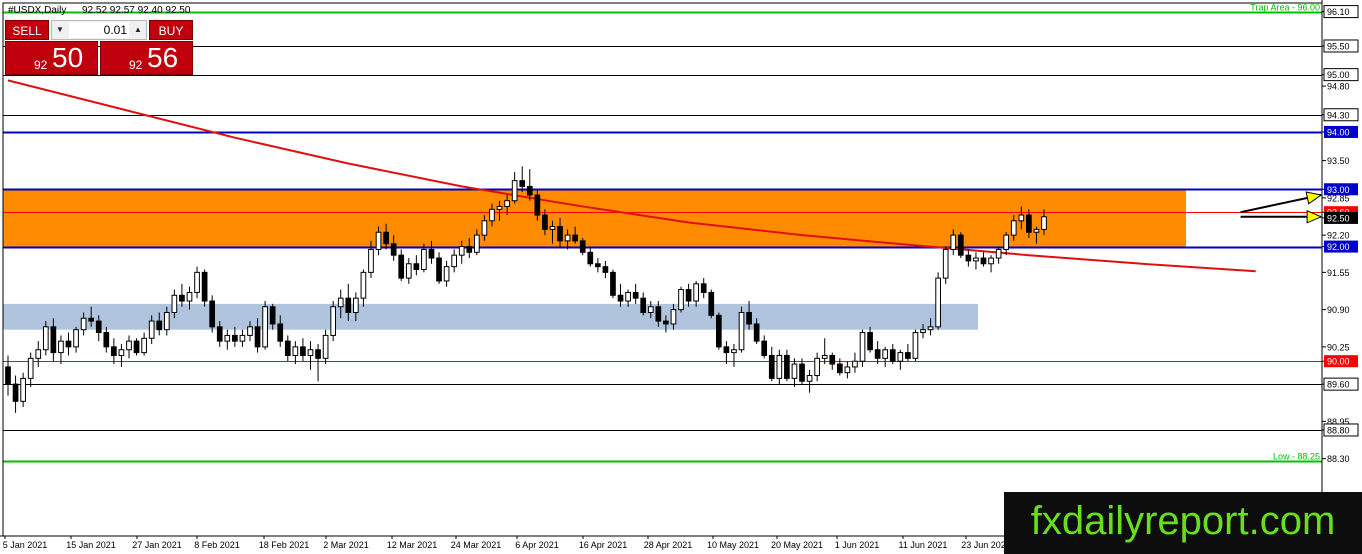 The image size is (1362, 554). I want to click on arrows-layer, so click(1281, 207).